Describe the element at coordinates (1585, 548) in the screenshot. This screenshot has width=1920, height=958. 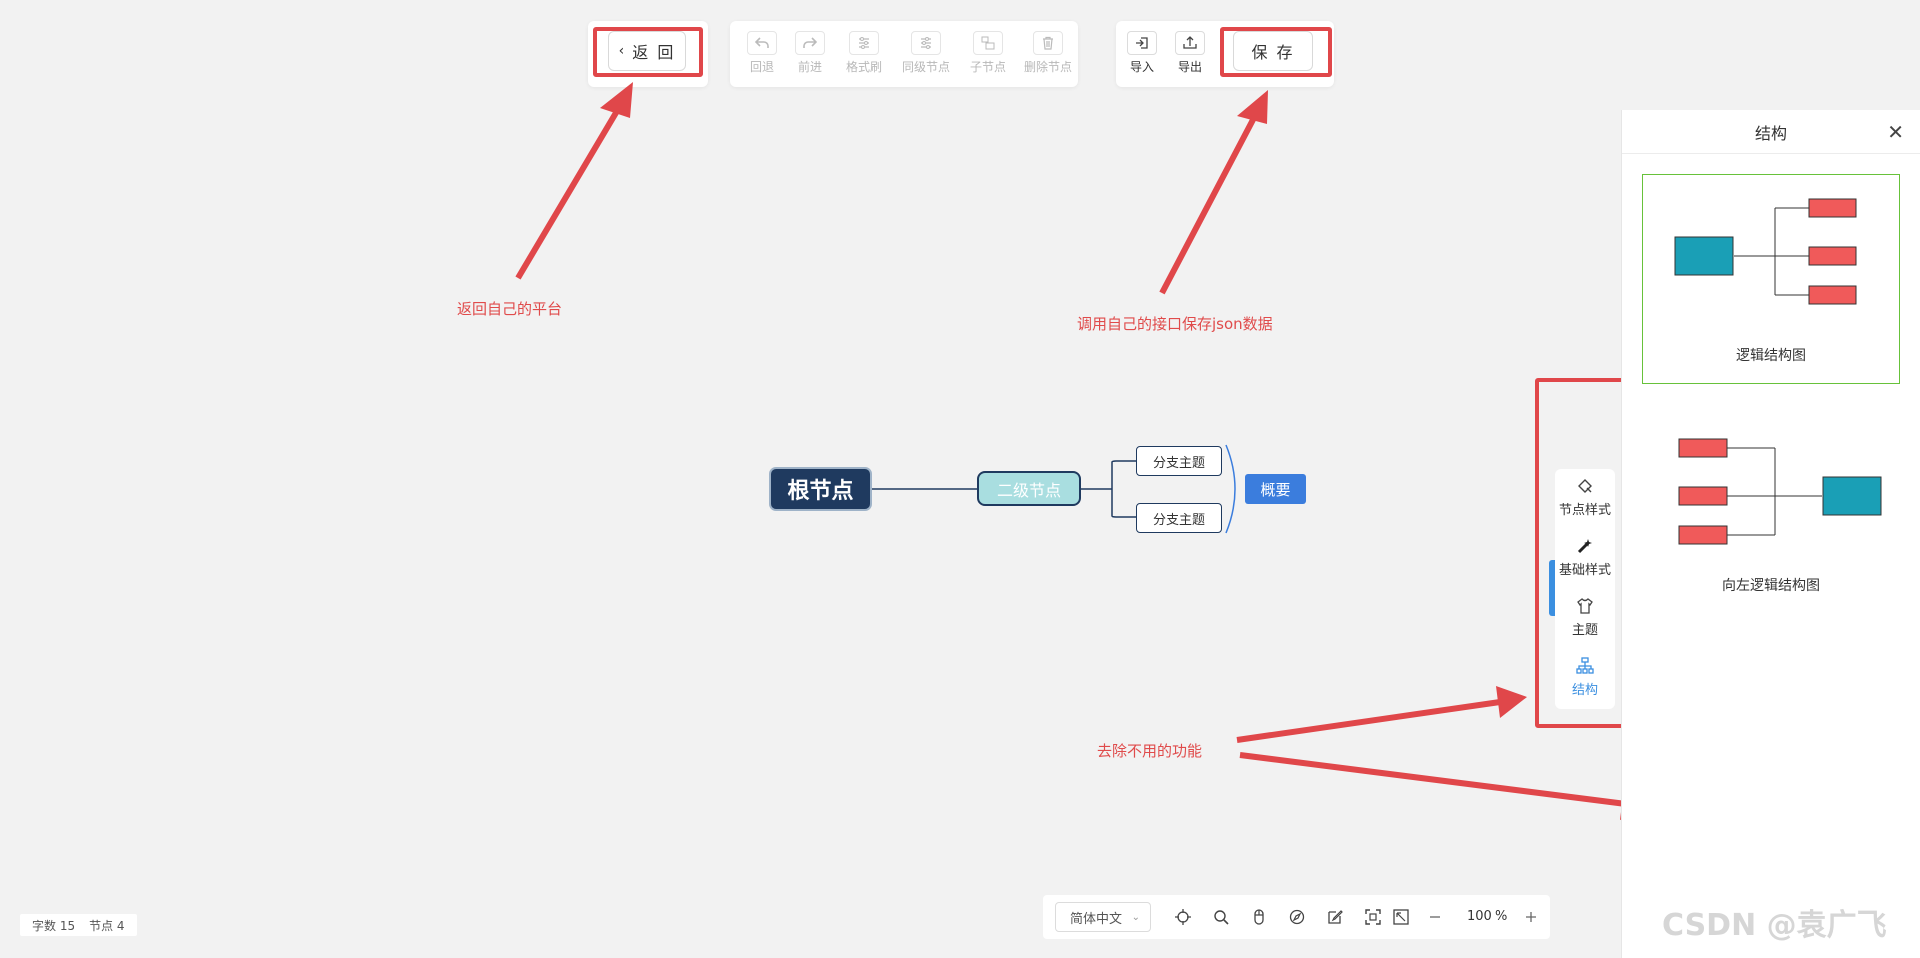
I see `base-style-icon` at that location.